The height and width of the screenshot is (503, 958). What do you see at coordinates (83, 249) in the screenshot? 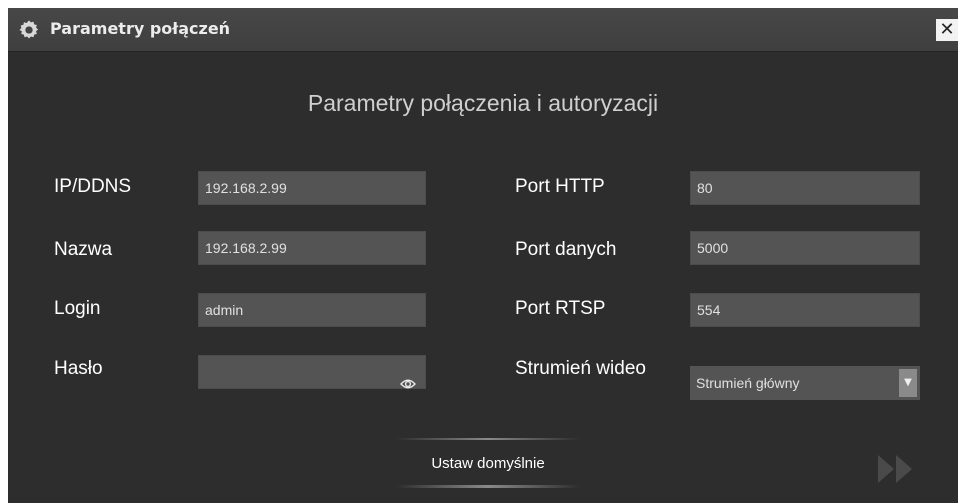
I see `name-label: Nazwa` at bounding box center [83, 249].